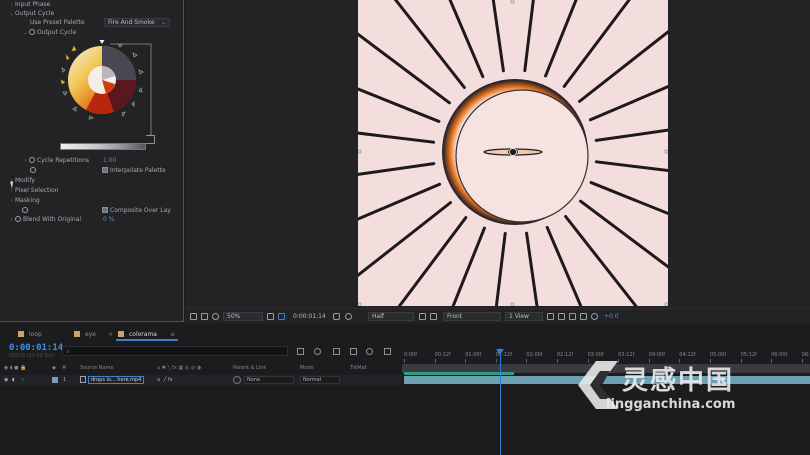 The height and width of the screenshot is (455, 810). What do you see at coordinates (583, 316) in the screenshot?
I see `flowchart-icon` at bounding box center [583, 316].